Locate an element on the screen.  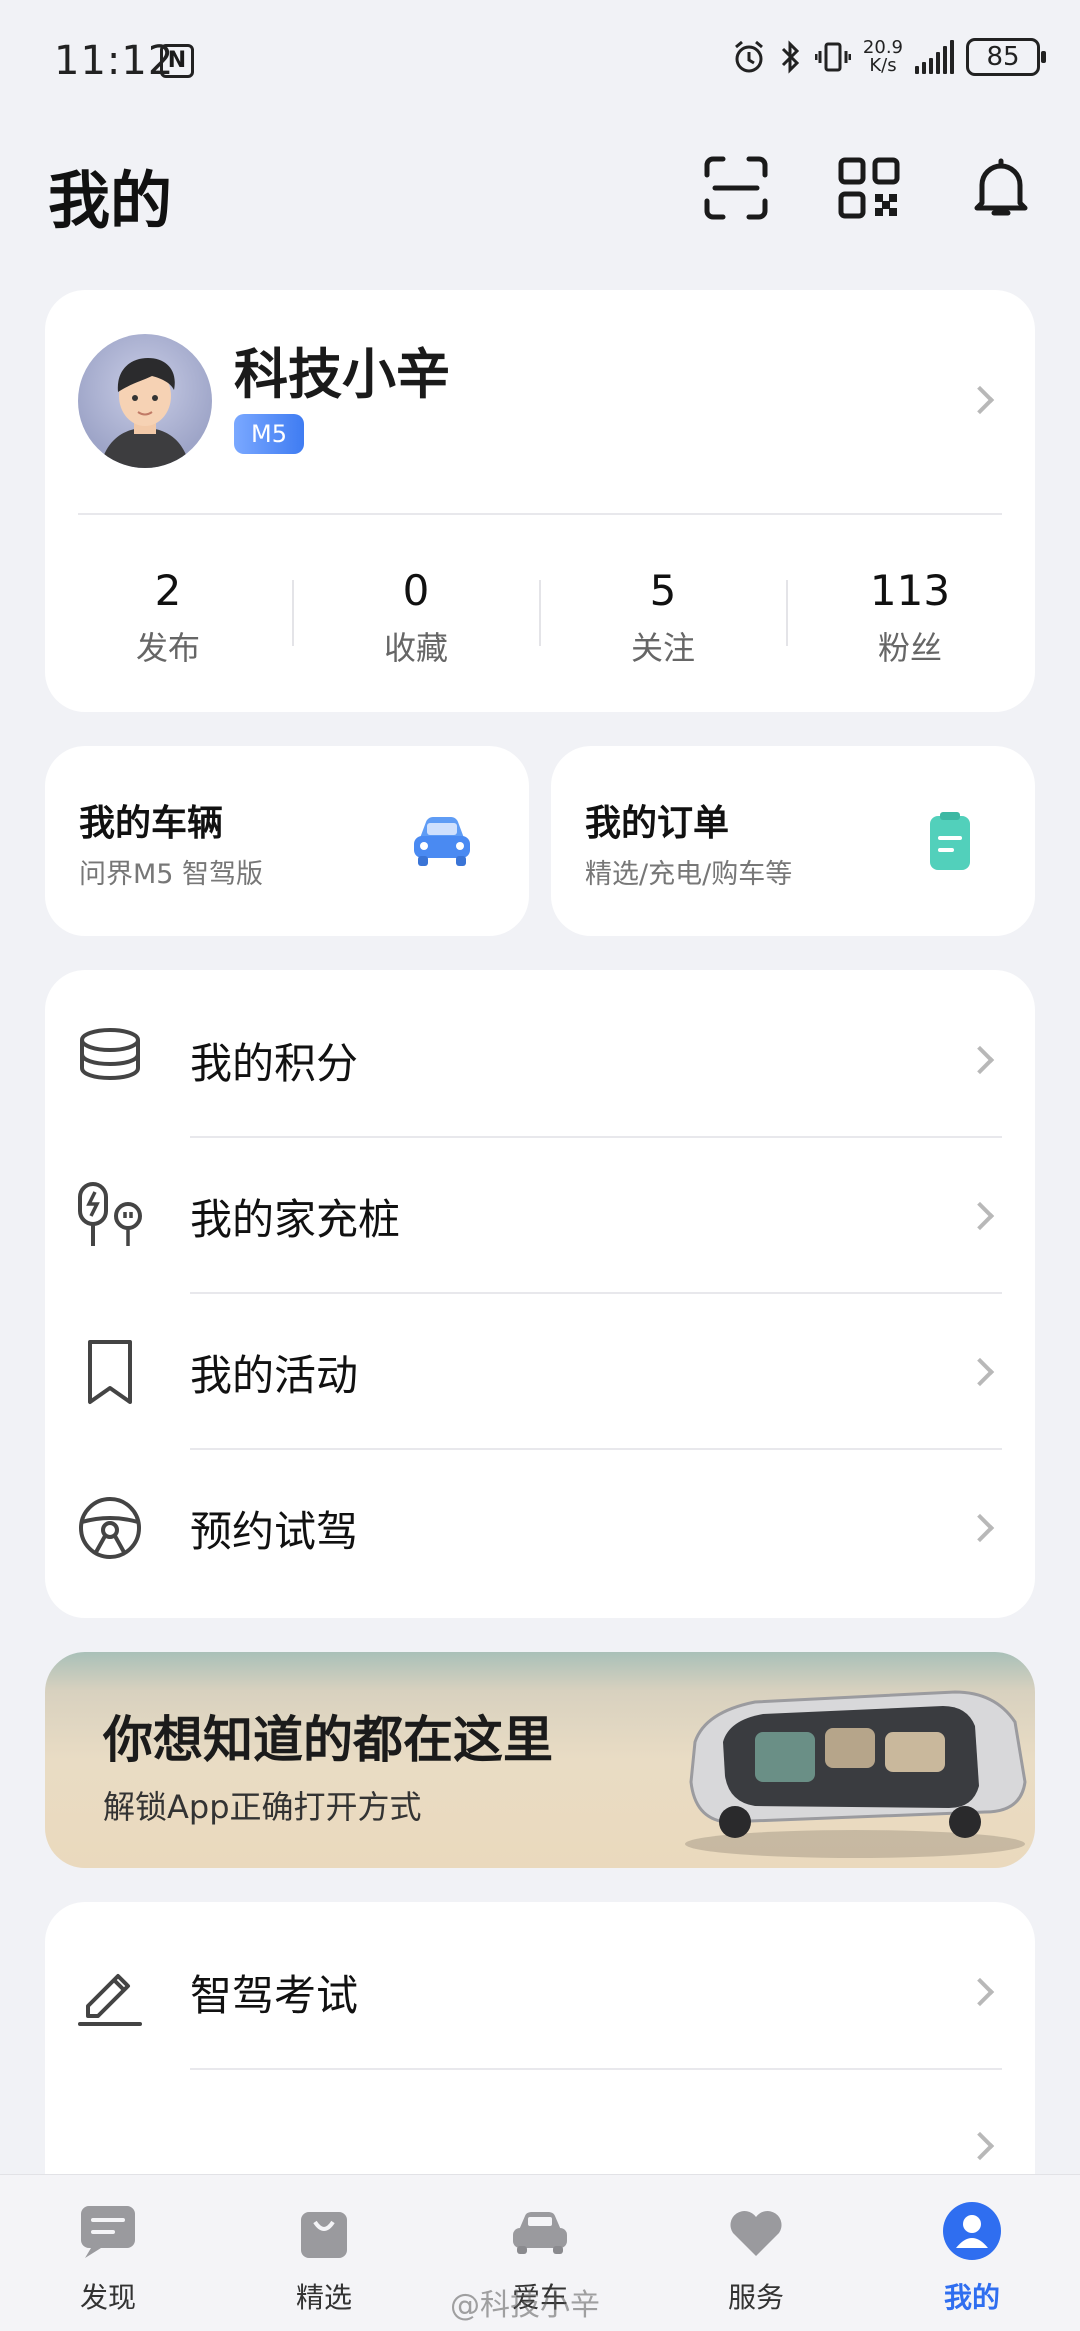
banner-subtitle: 解锁App正确打开方式 is located at coordinates (262, 1807).